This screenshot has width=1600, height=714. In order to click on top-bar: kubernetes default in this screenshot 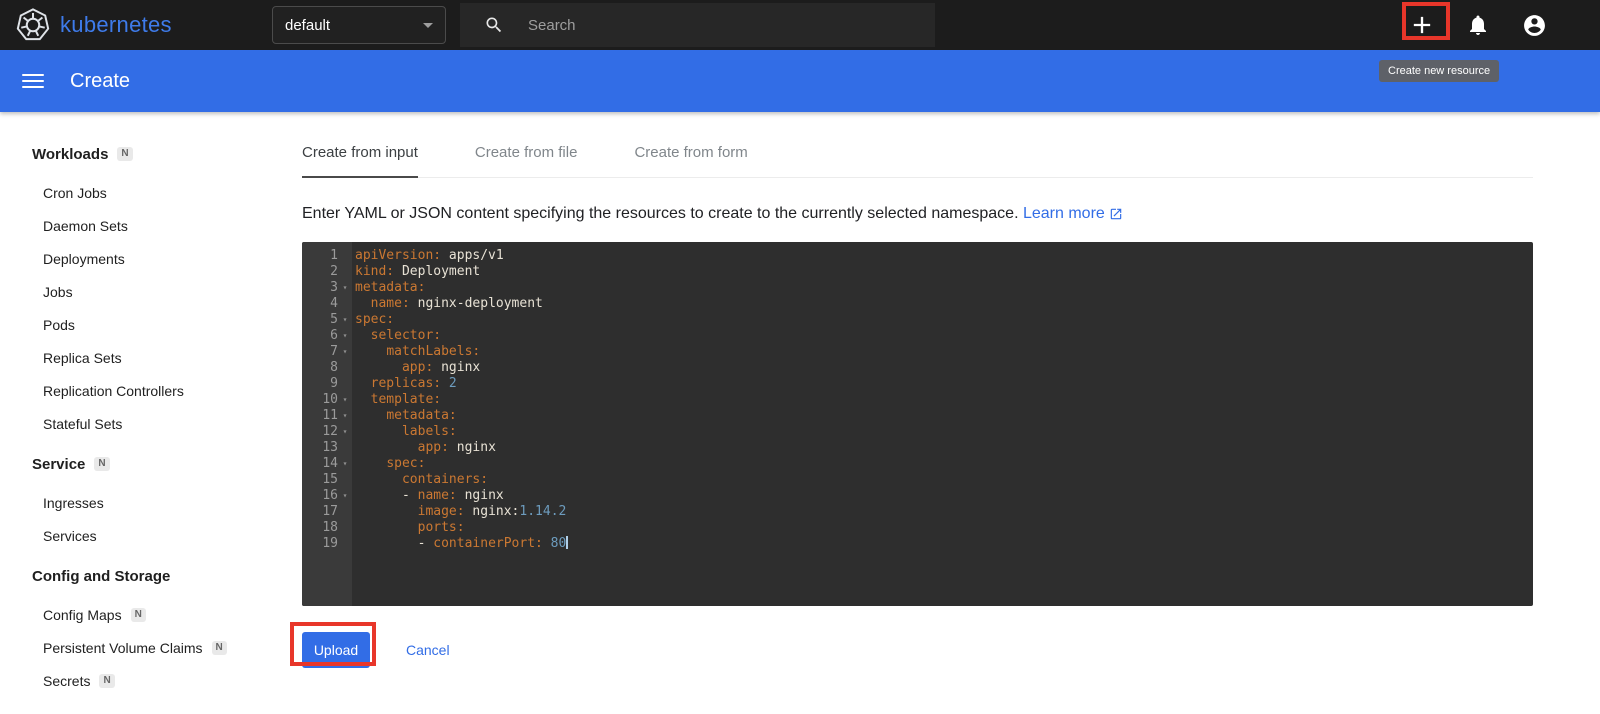, I will do `click(800, 25)`.